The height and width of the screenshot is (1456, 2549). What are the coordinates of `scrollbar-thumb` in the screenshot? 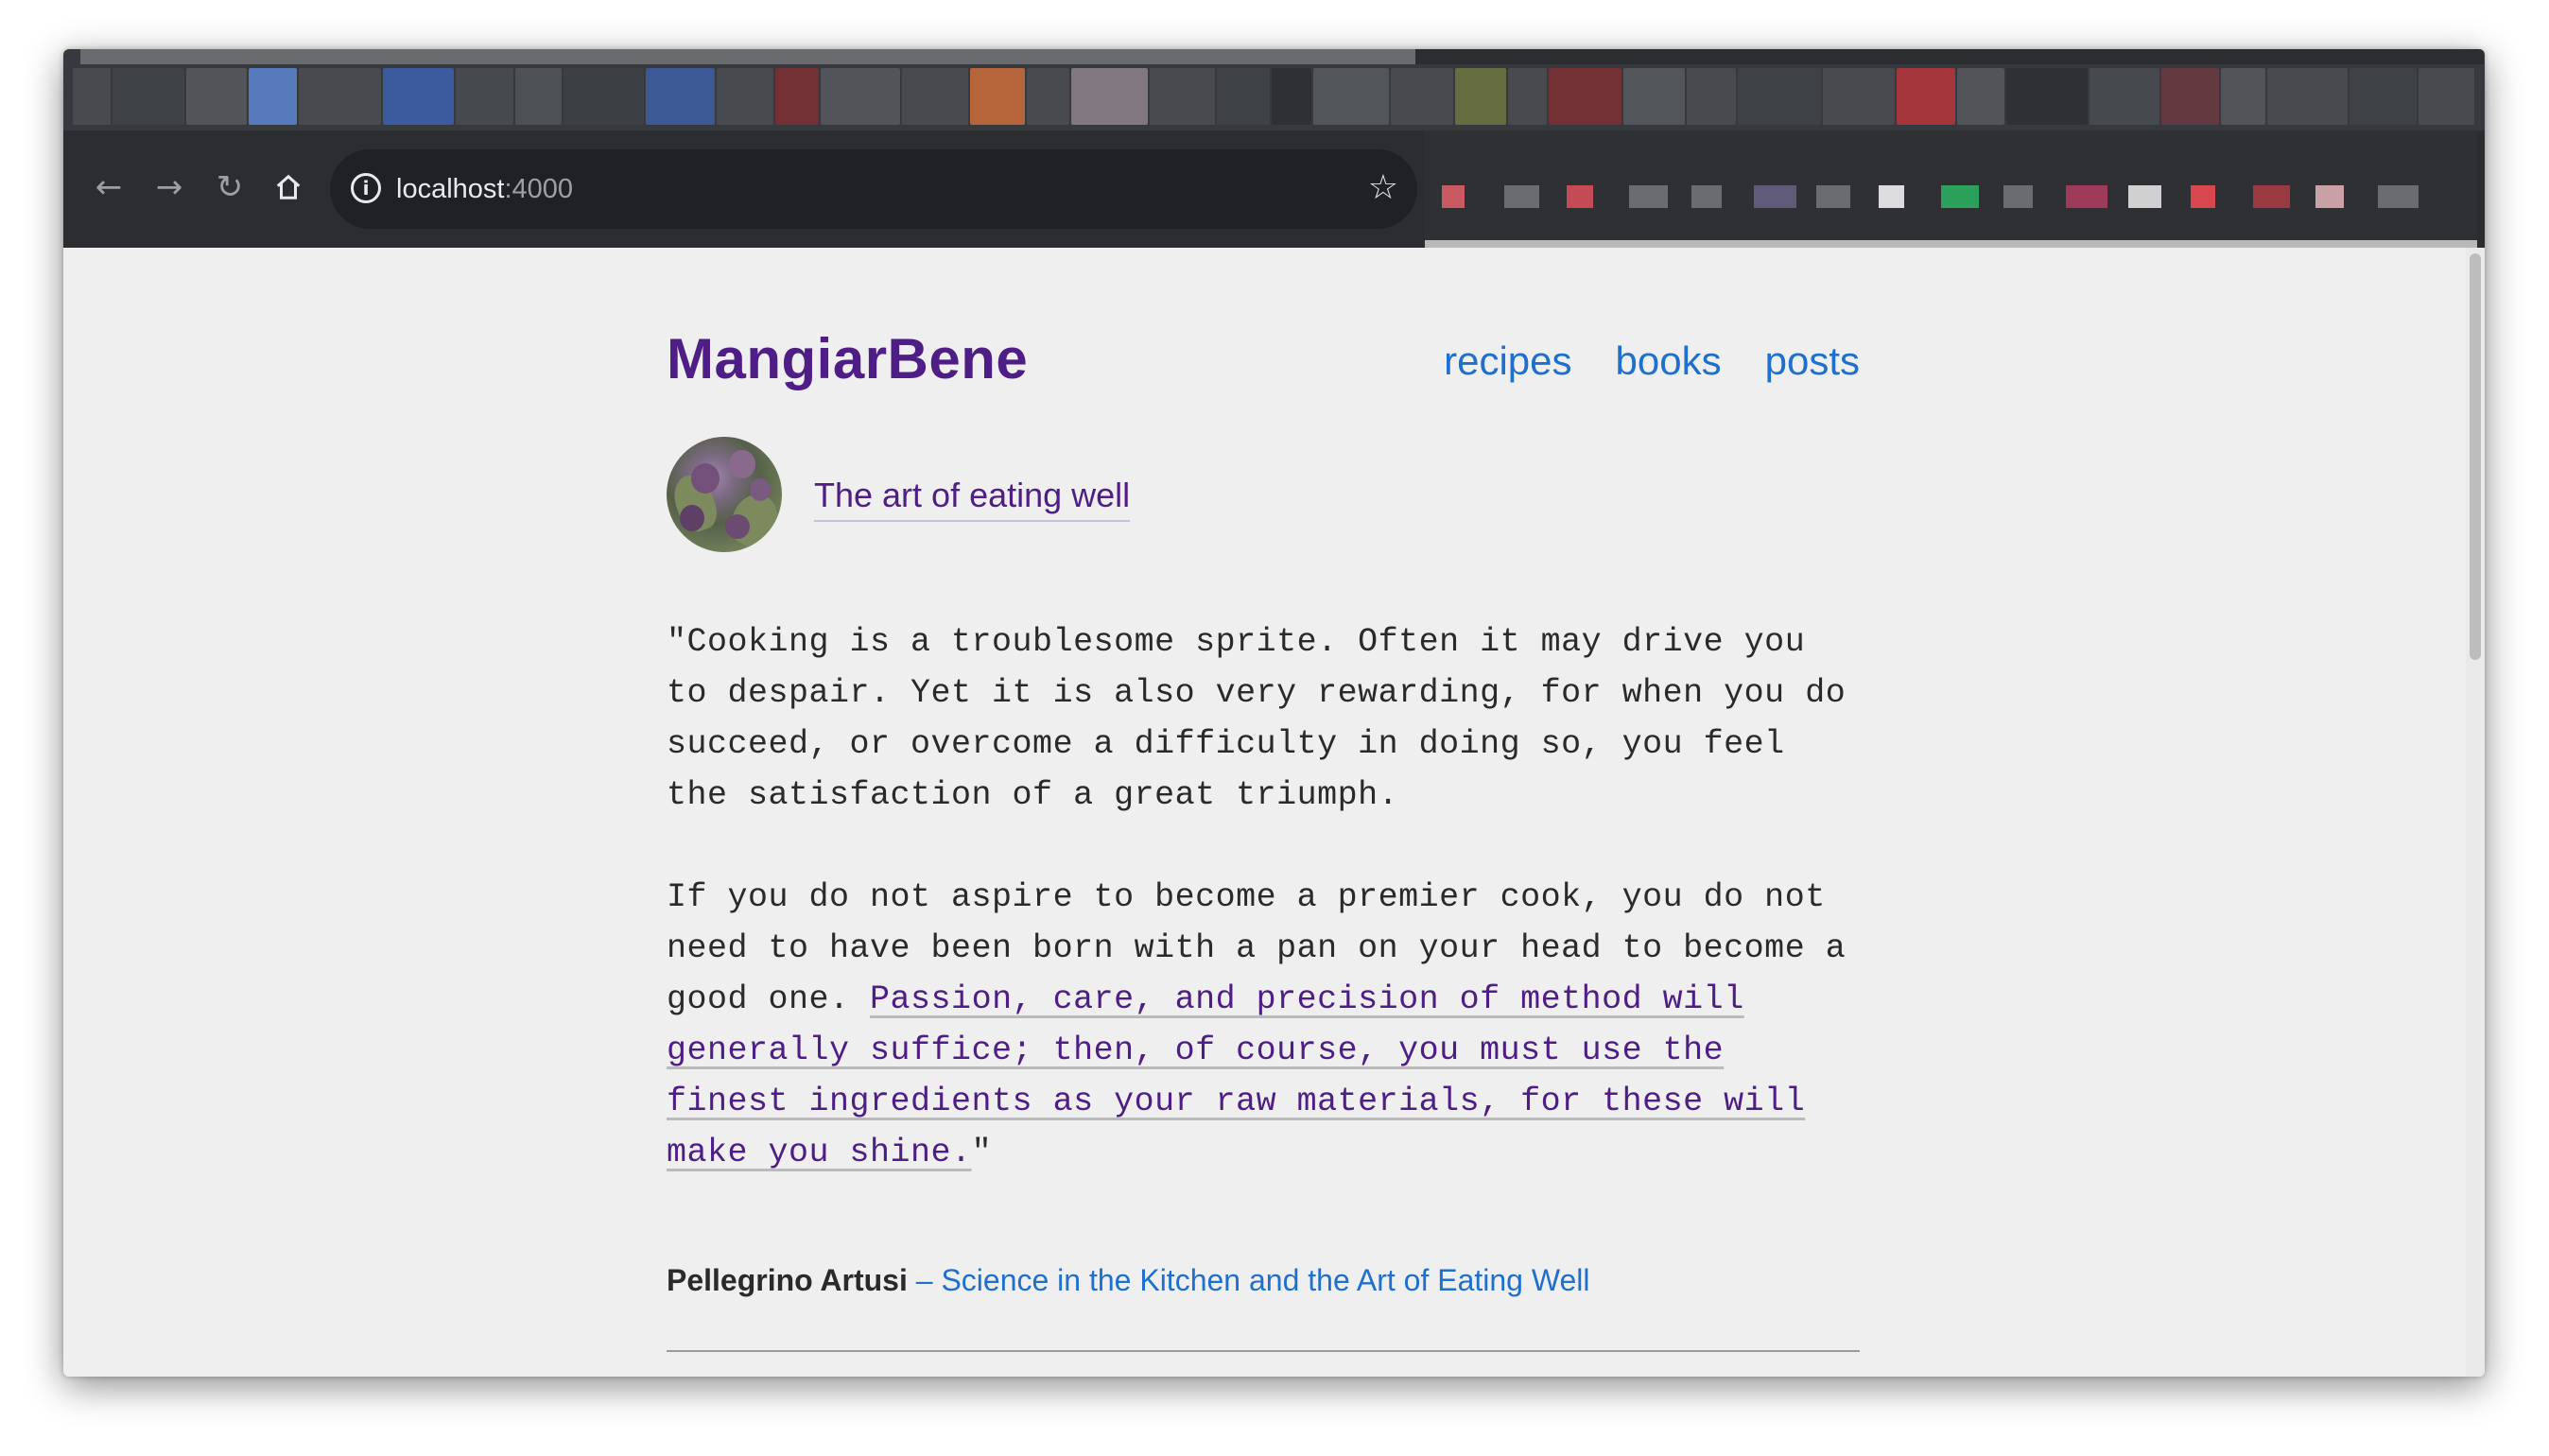 It's located at (2475, 456).